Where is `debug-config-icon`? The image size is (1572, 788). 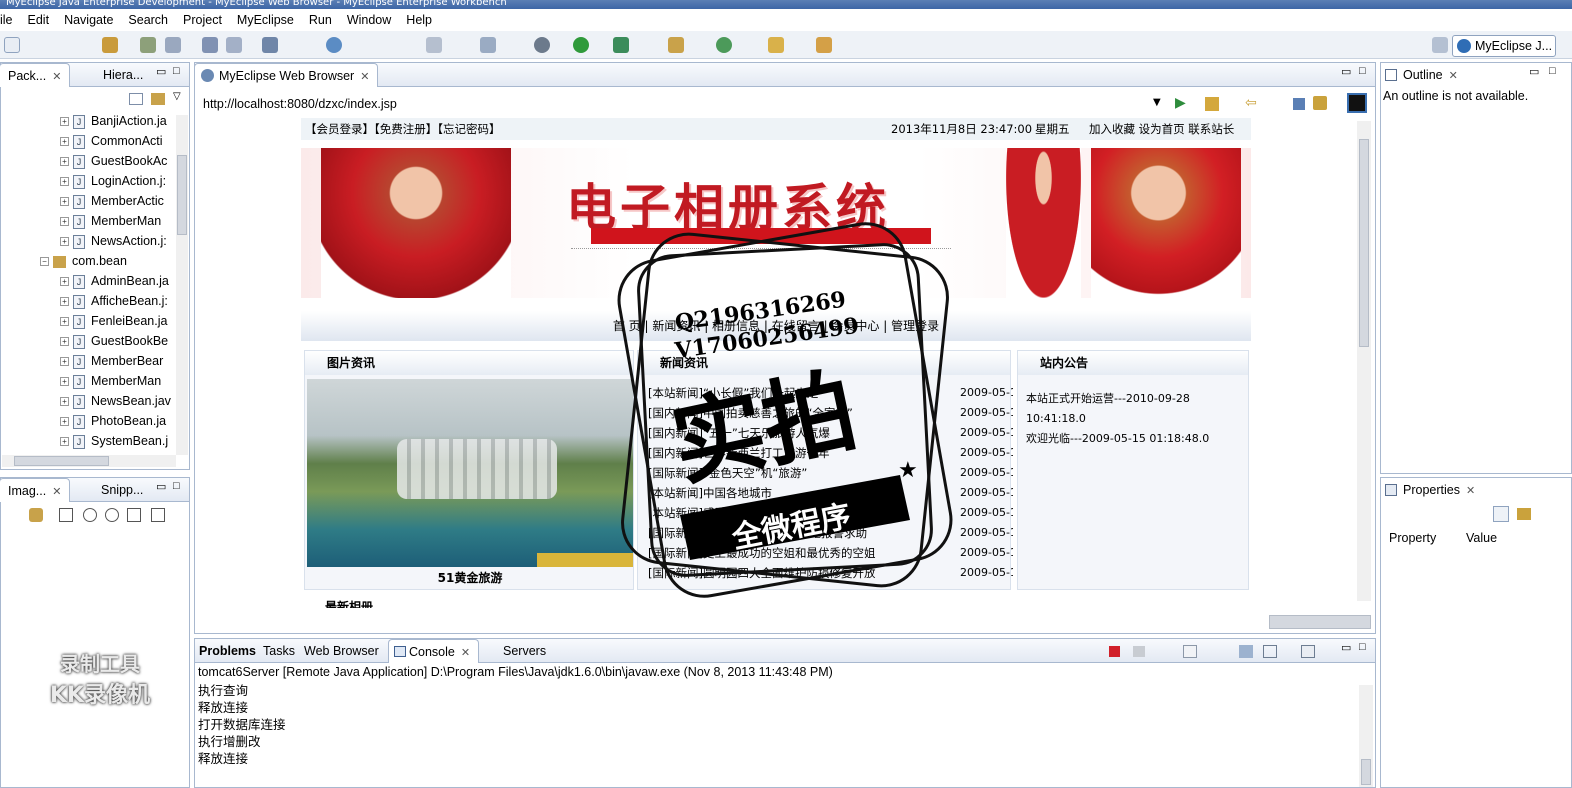
debug-config-icon is located at coordinates (148, 45).